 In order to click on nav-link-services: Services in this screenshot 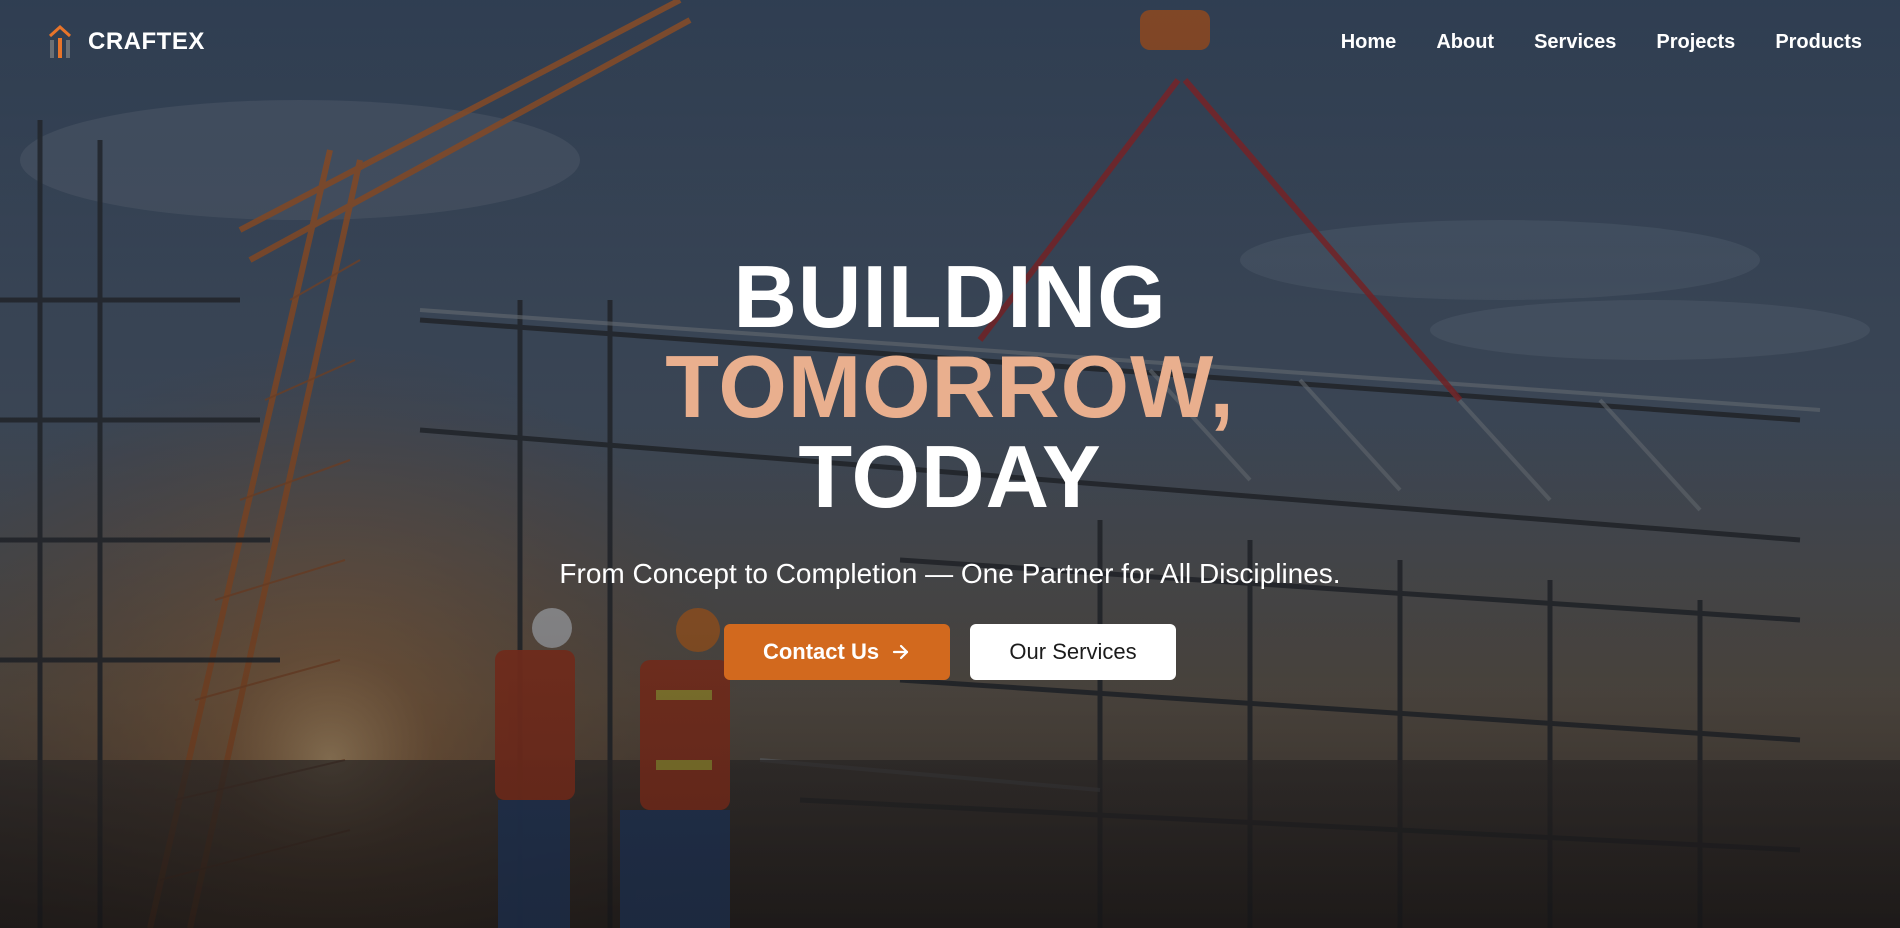, I will do `click(1575, 42)`.